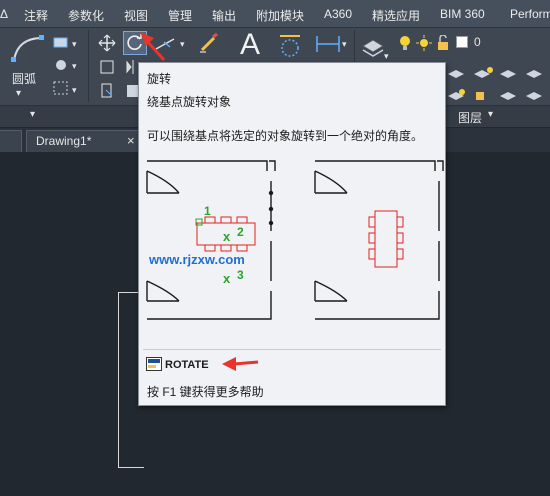 The width and height of the screenshot is (550, 496). Describe the element at coordinates (107, 91) in the screenshot. I see `stretch-icon` at that location.